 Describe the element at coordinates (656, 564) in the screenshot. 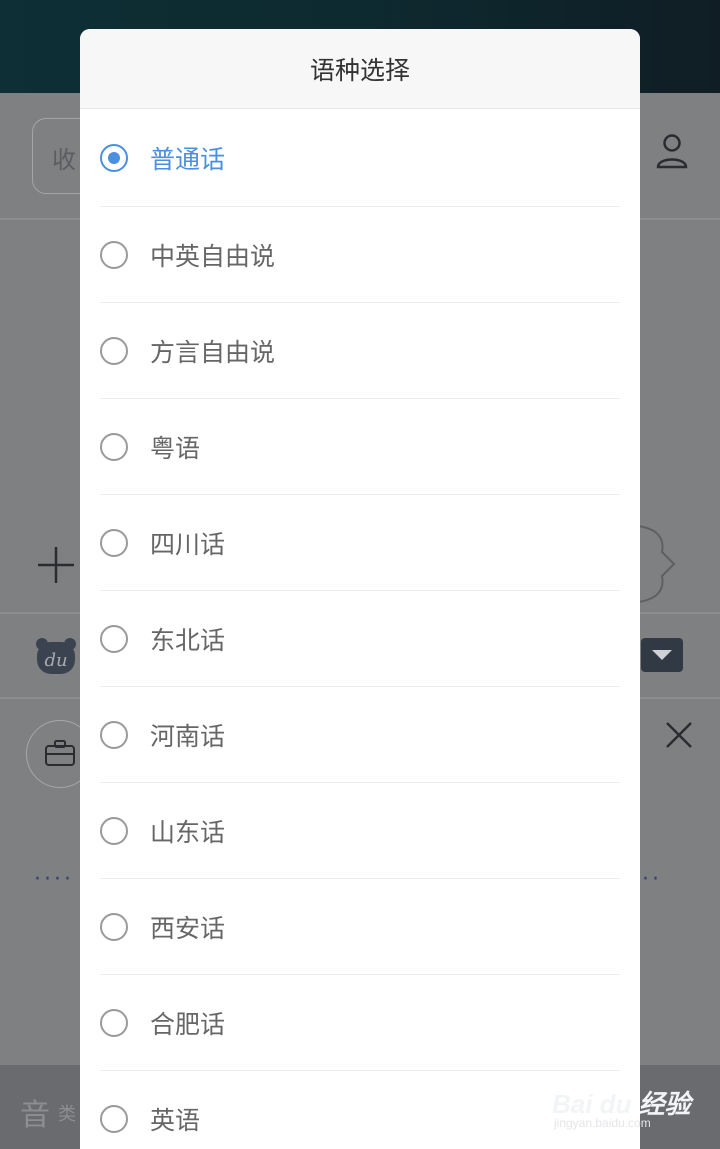

I see `speech-bubble-icon` at that location.